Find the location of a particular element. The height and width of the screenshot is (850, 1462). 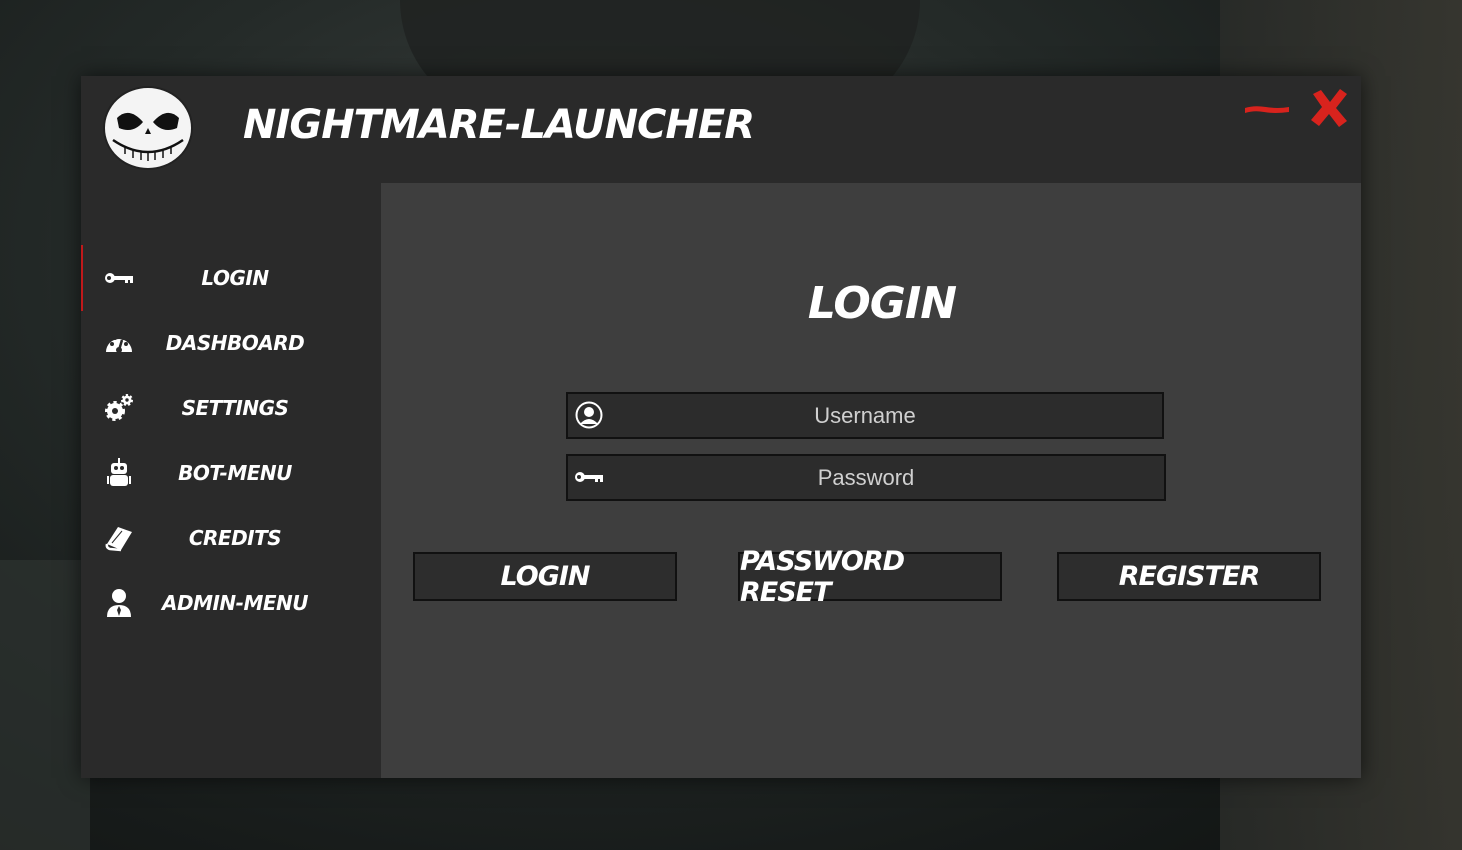

minimize-icon is located at coordinates (1267, 108).